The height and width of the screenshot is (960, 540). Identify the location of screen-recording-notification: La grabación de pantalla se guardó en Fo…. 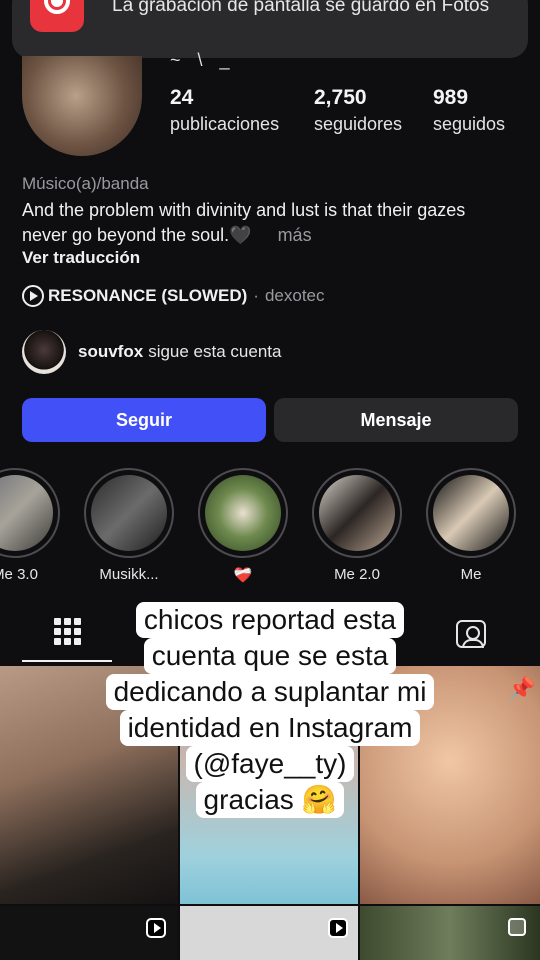
(270, 29).